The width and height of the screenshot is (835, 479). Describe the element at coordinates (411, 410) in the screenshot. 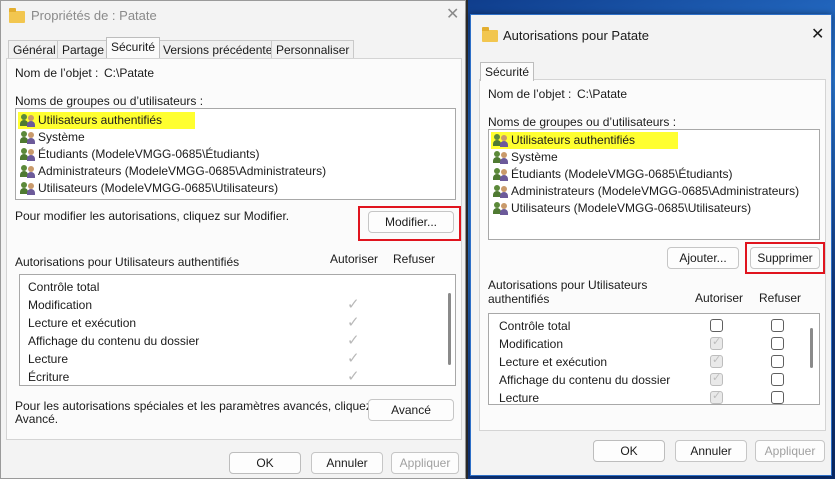

I see `advanced-button: Avancé` at that location.